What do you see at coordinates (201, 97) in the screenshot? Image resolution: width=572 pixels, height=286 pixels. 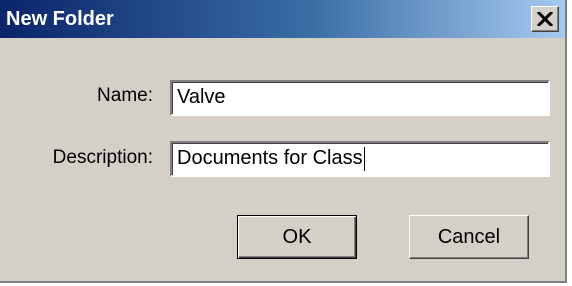 I see `name-input-value: Valve` at bounding box center [201, 97].